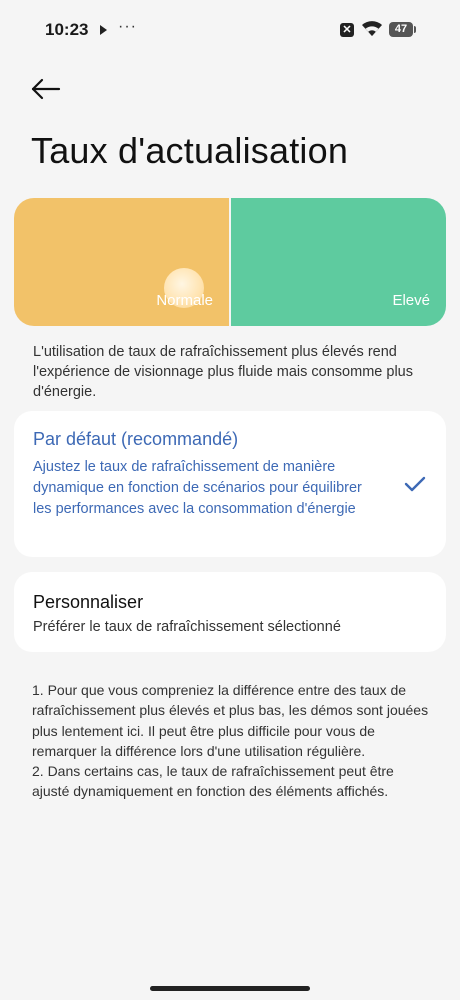 The image size is (460, 1000). I want to click on option-default-title: Par défaut (recommandé), so click(136, 439).